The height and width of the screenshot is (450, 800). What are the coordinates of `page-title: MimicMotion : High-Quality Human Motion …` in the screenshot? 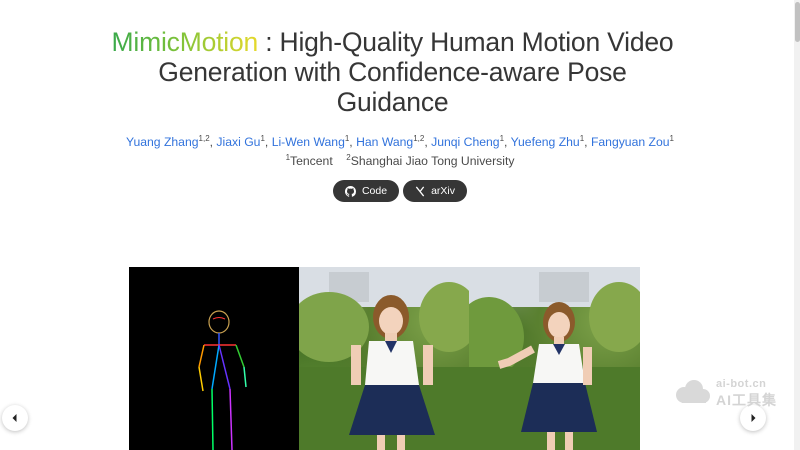 It's located at (392, 72).